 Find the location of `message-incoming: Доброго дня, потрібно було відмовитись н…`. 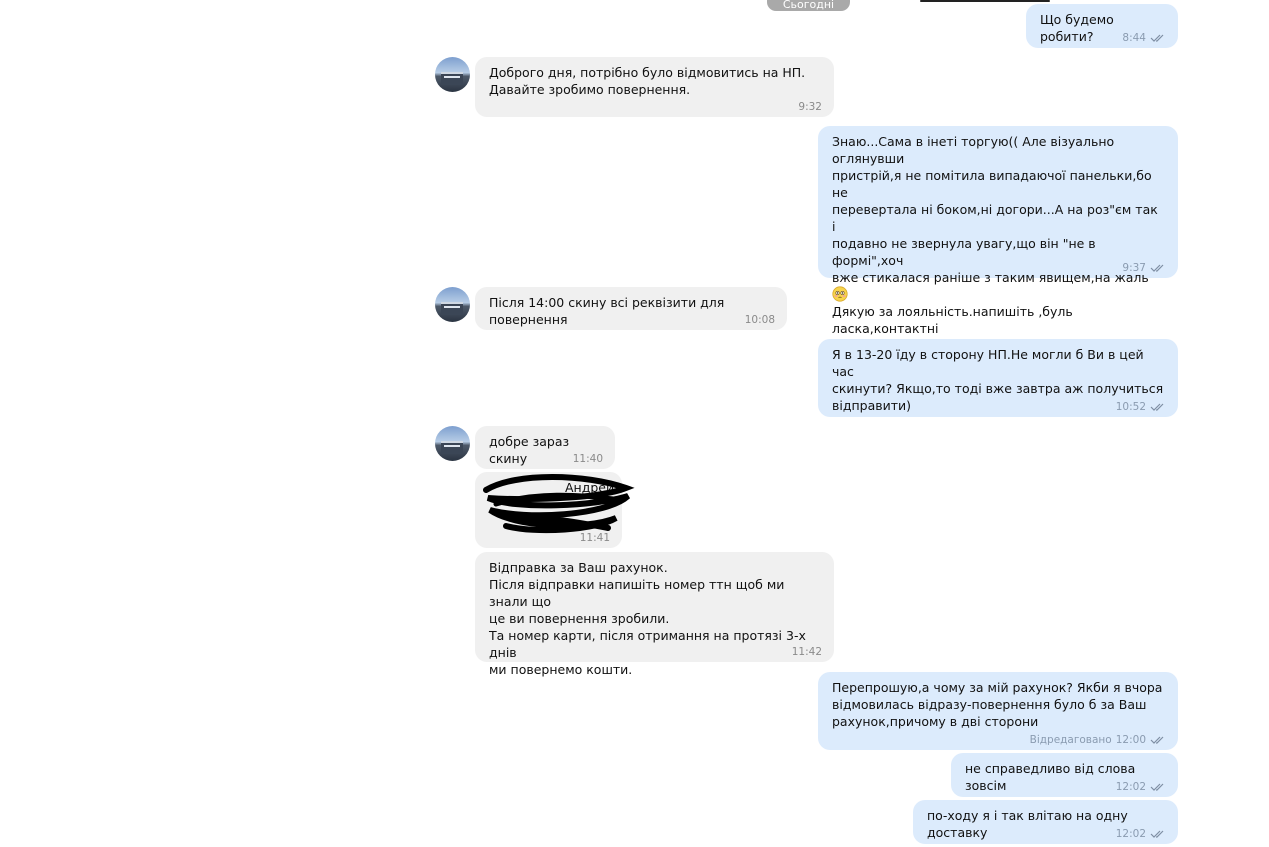

message-incoming: Доброго дня, потрібно було відмовитись н… is located at coordinates (654, 87).